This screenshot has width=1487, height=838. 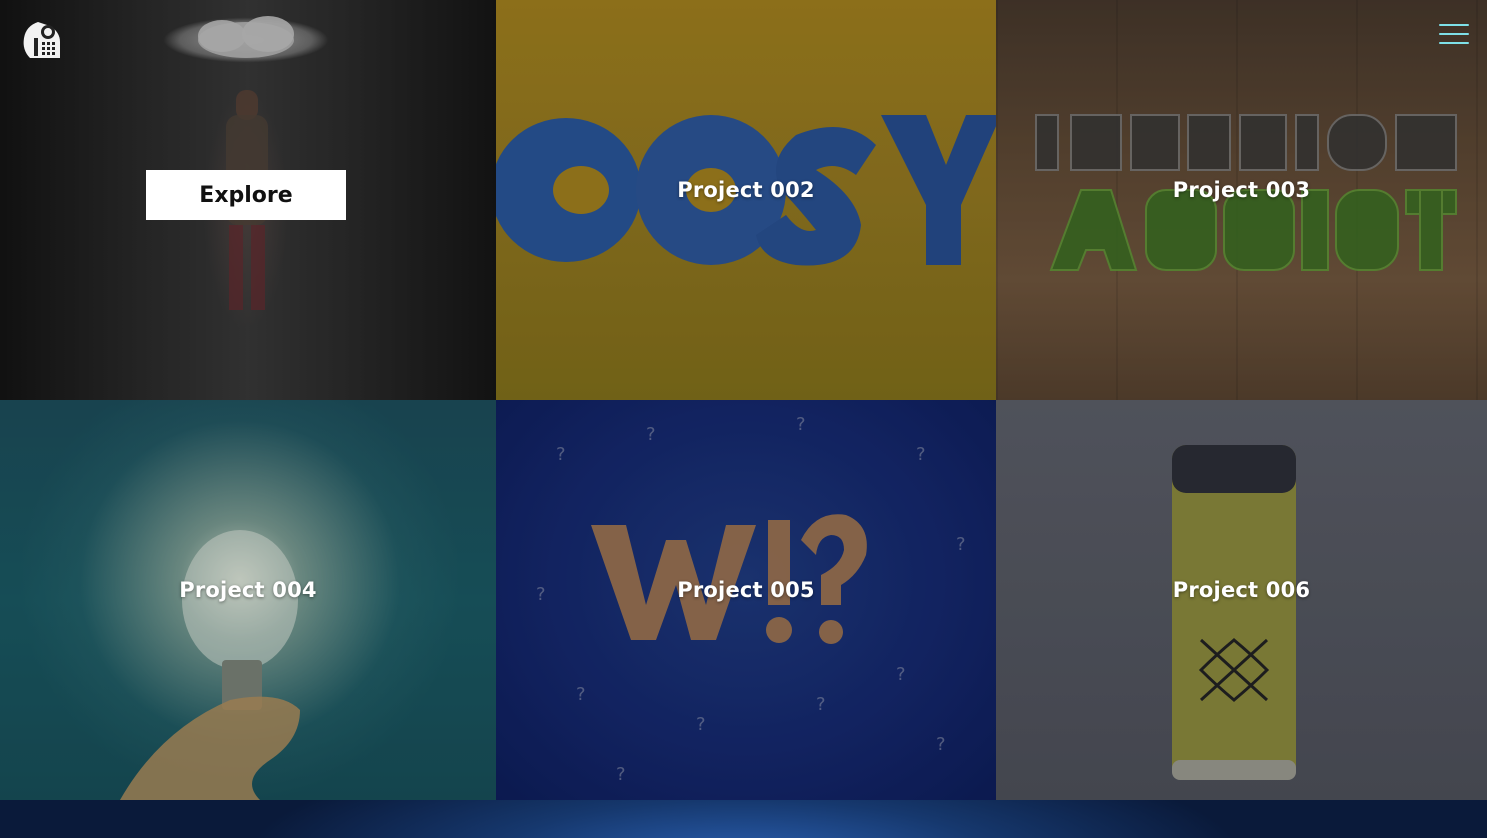 What do you see at coordinates (743, 819) in the screenshot?
I see `next-section-preview` at bounding box center [743, 819].